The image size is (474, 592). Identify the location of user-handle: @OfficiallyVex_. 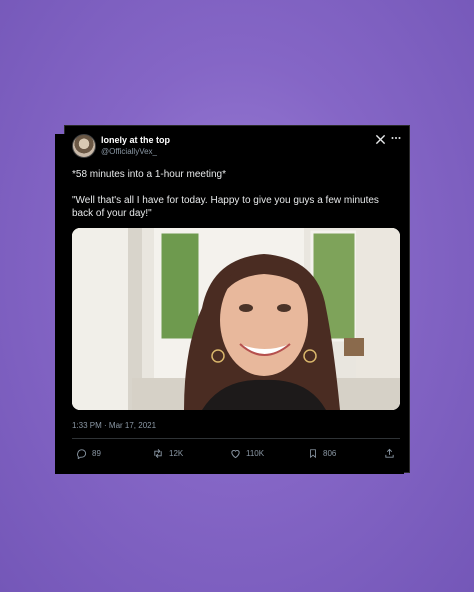
(129, 151).